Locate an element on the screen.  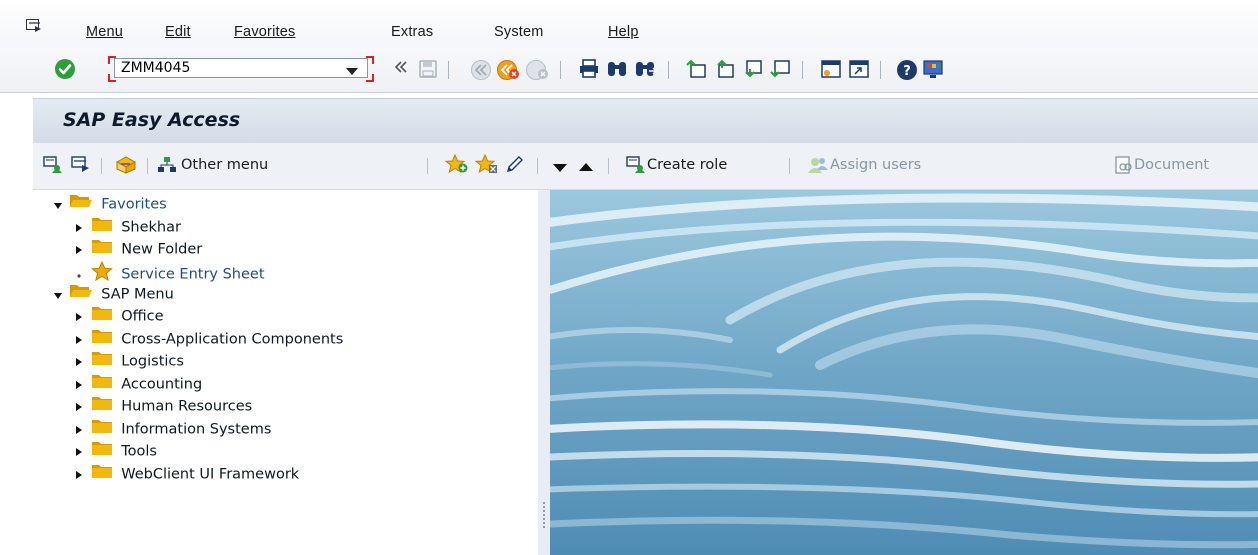
tree-node-logistics: Logistics is located at coordinates (130, 361).